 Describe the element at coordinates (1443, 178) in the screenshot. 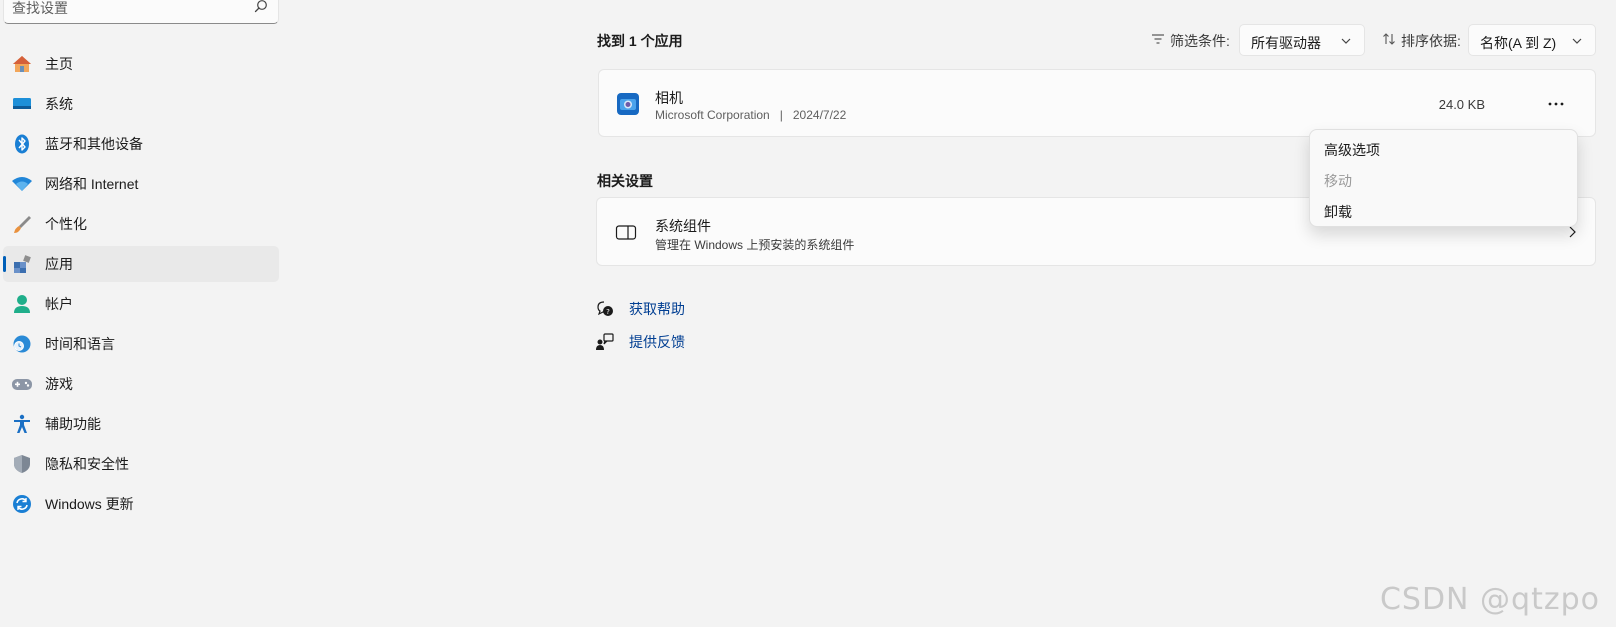

I see `app-context-menu: 高级选项 移动 卸载` at that location.